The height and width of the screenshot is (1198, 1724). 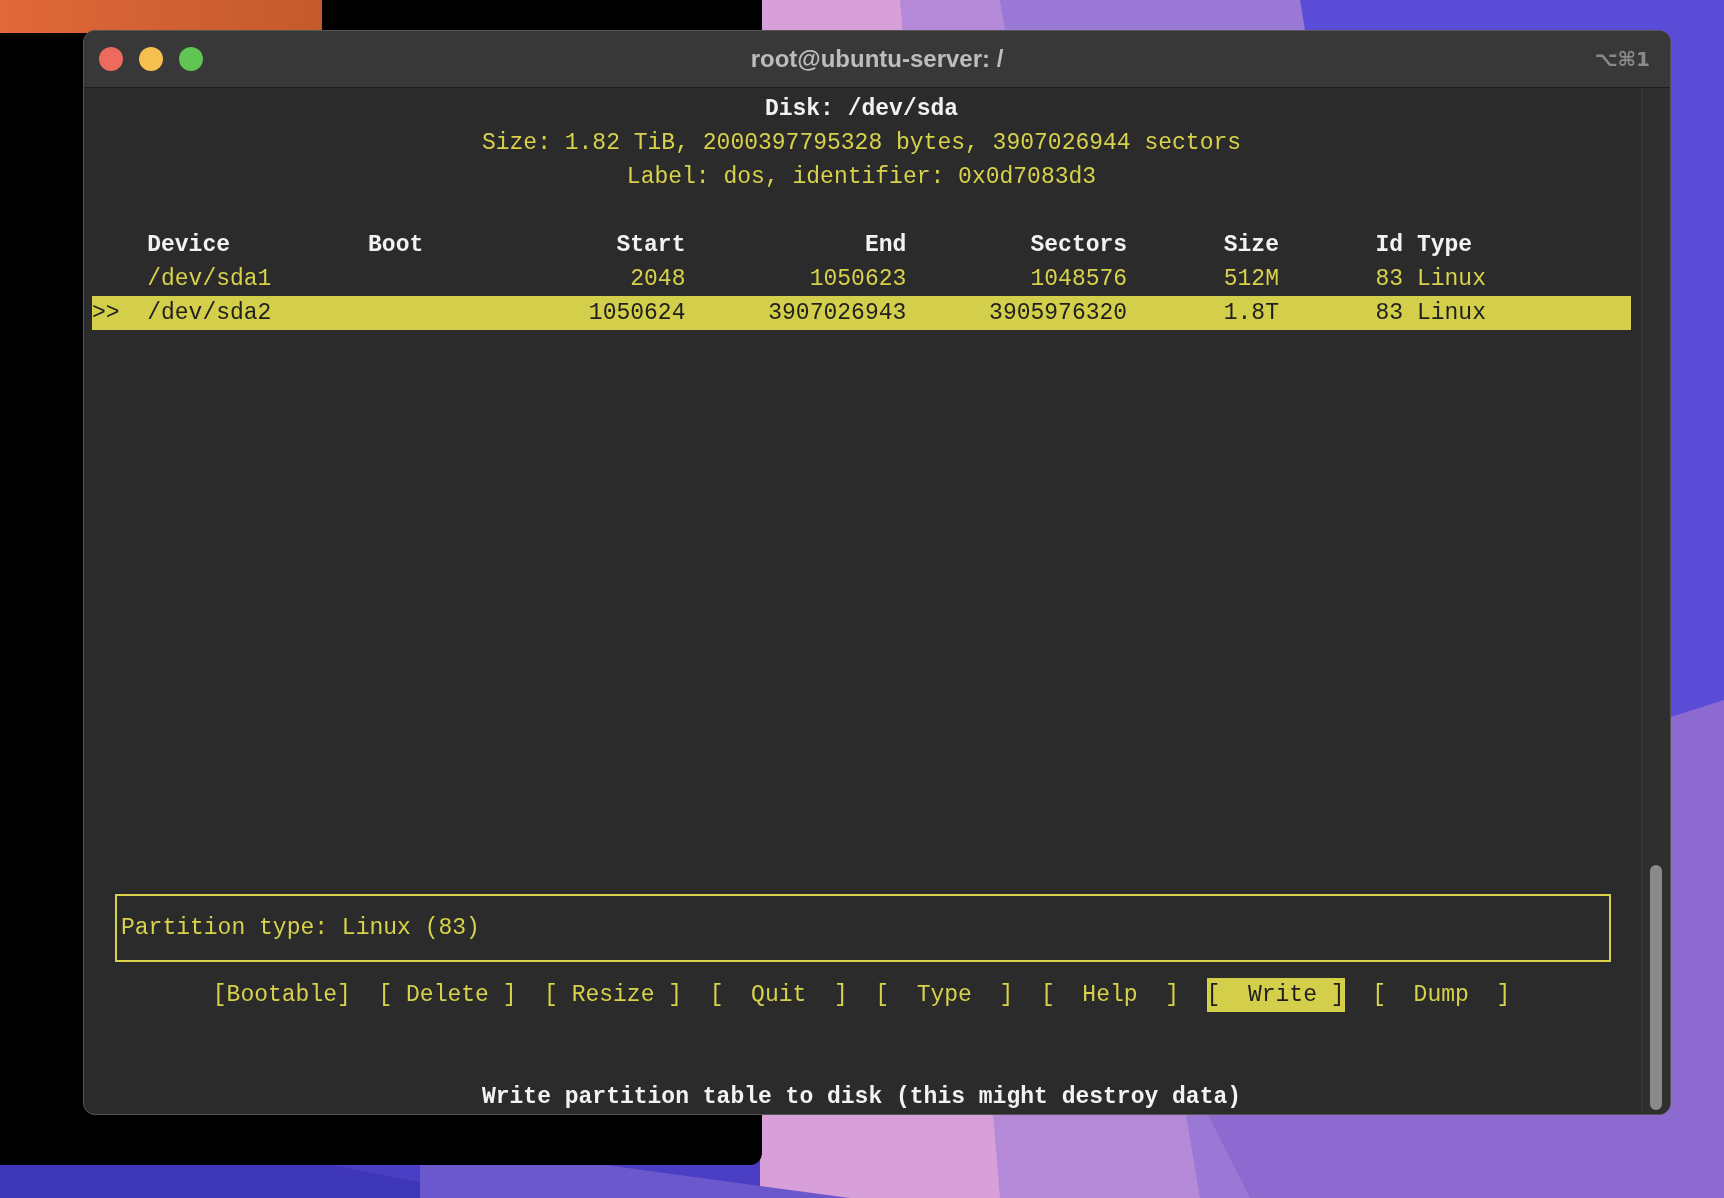 What do you see at coordinates (885, 245) in the screenshot?
I see `column-header: End` at bounding box center [885, 245].